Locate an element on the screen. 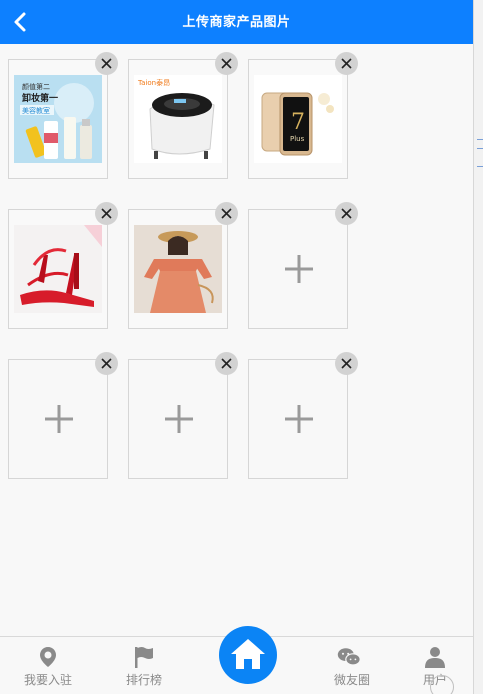 This screenshot has width=483, height=694. image-tile: 颜值第二 卸妆第一 美容教室 is located at coordinates (63, 115).